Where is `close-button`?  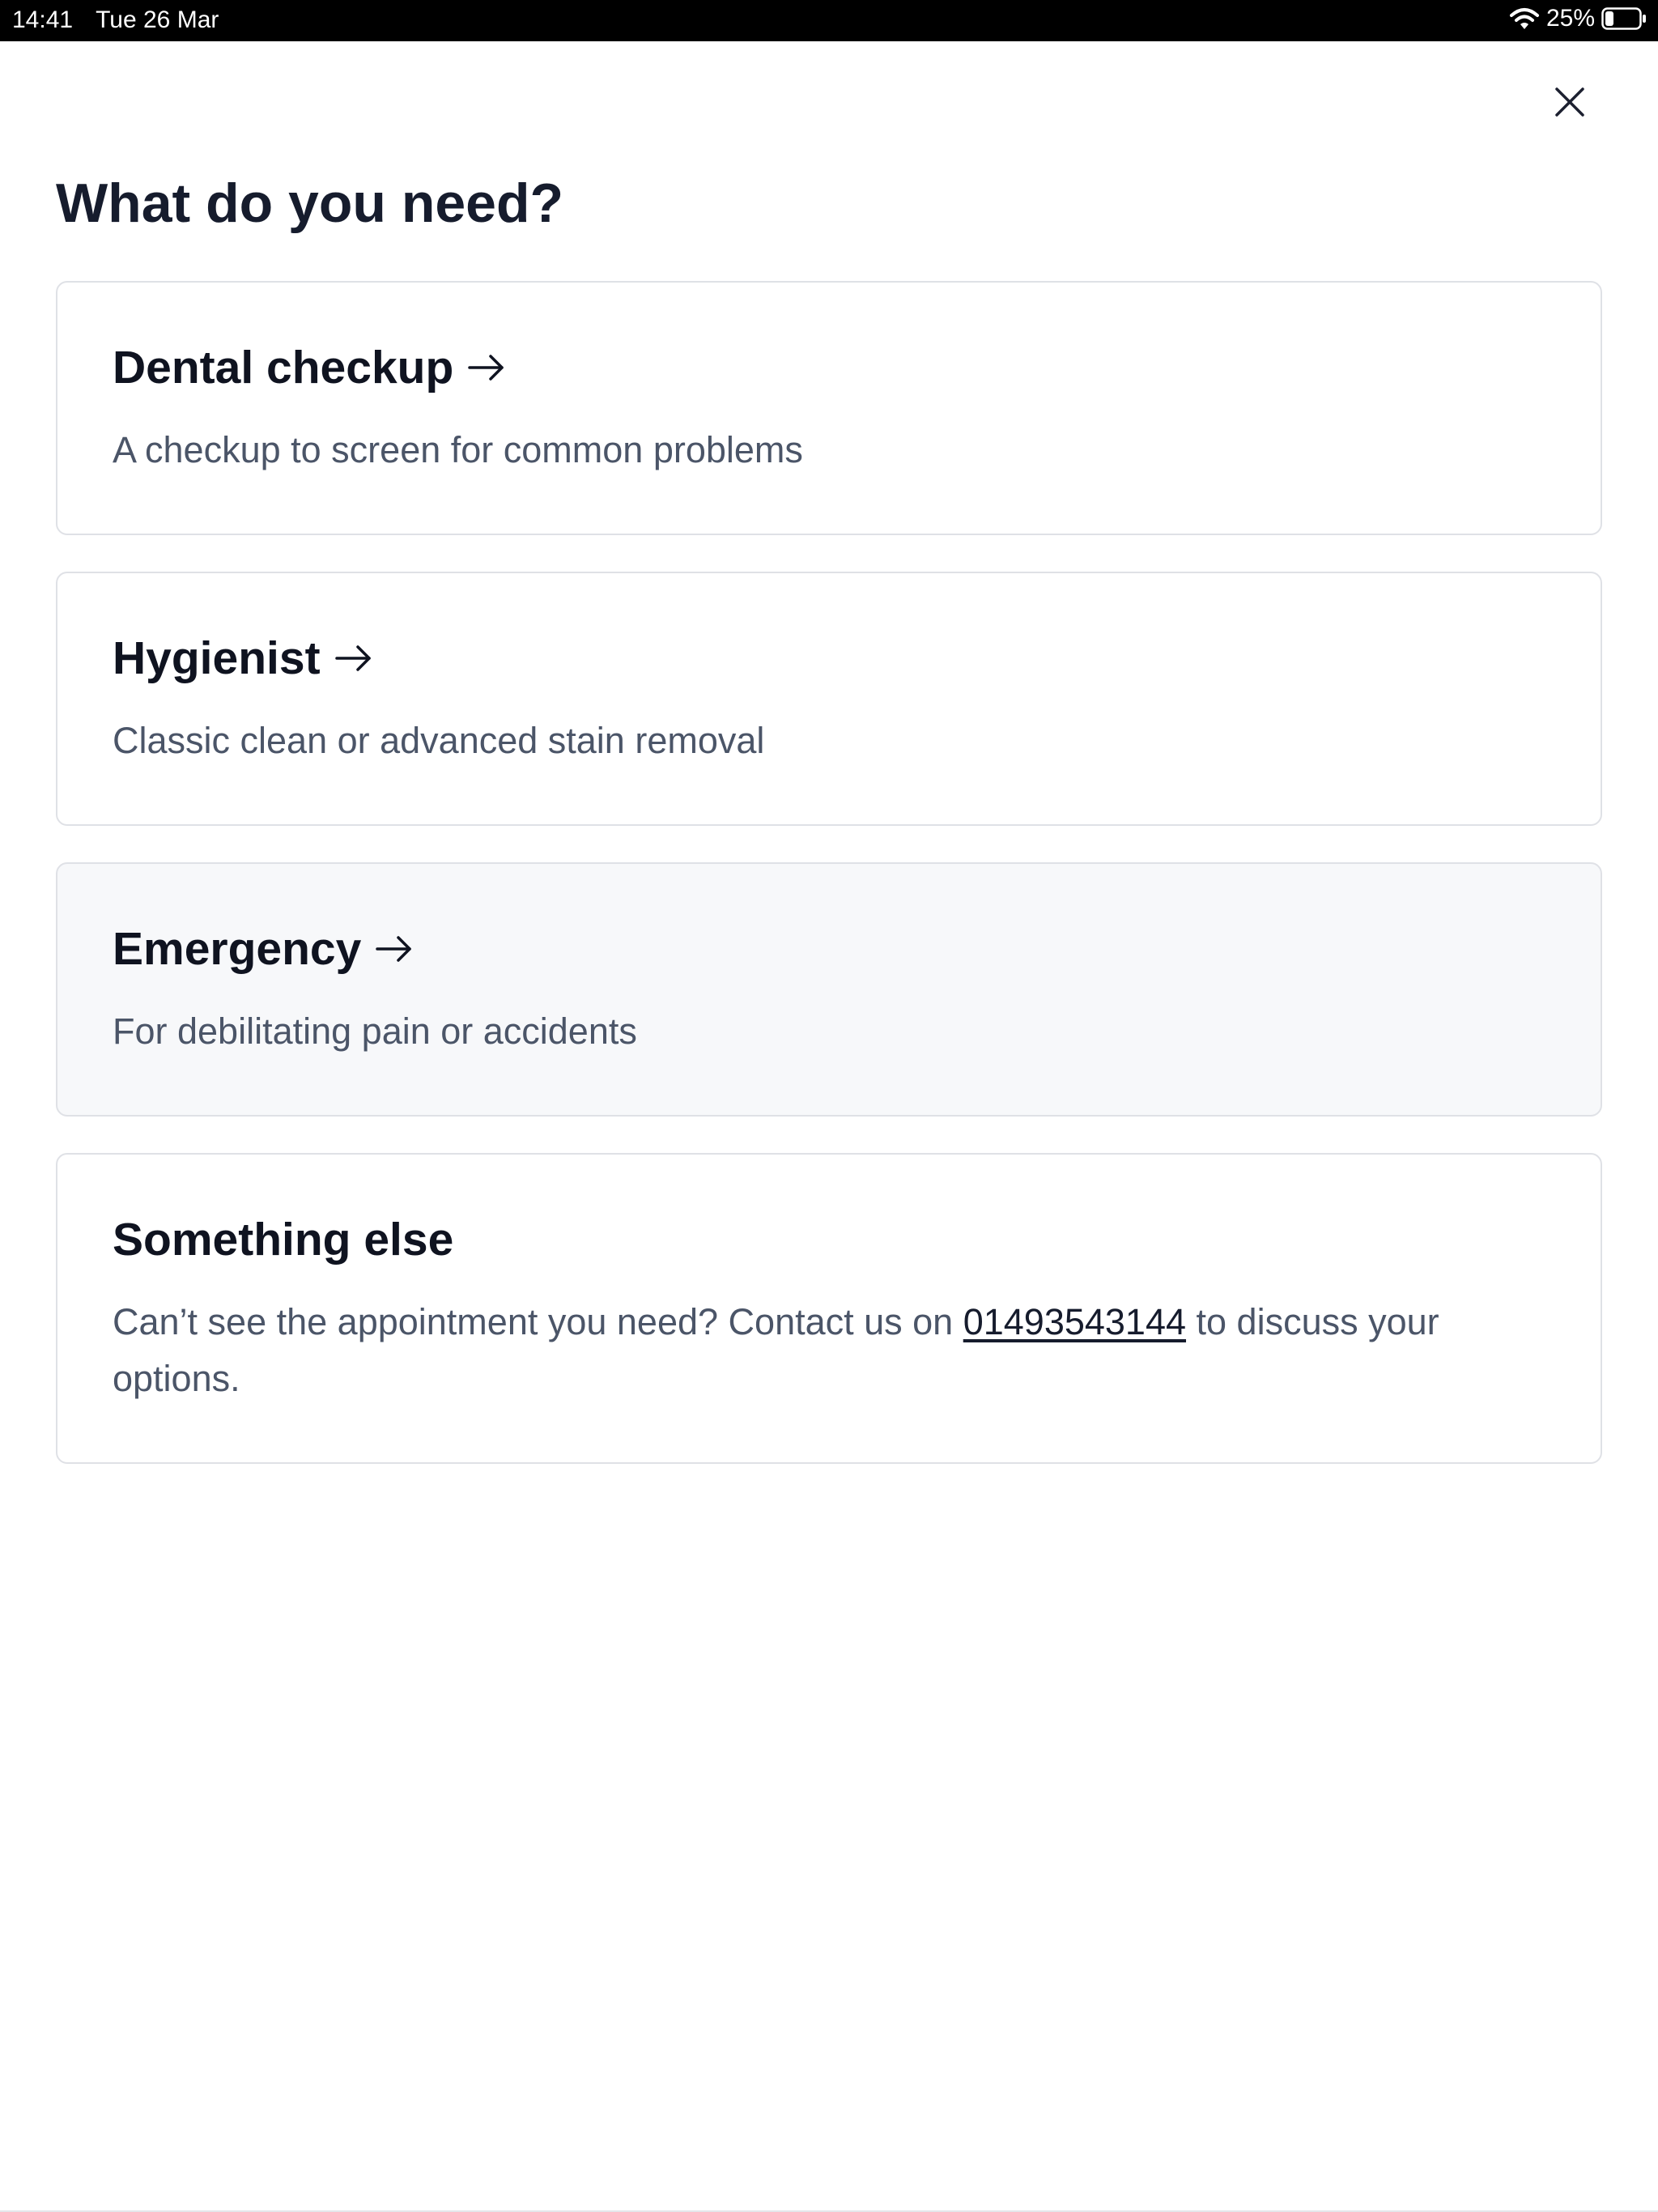
close-button is located at coordinates (1570, 102).